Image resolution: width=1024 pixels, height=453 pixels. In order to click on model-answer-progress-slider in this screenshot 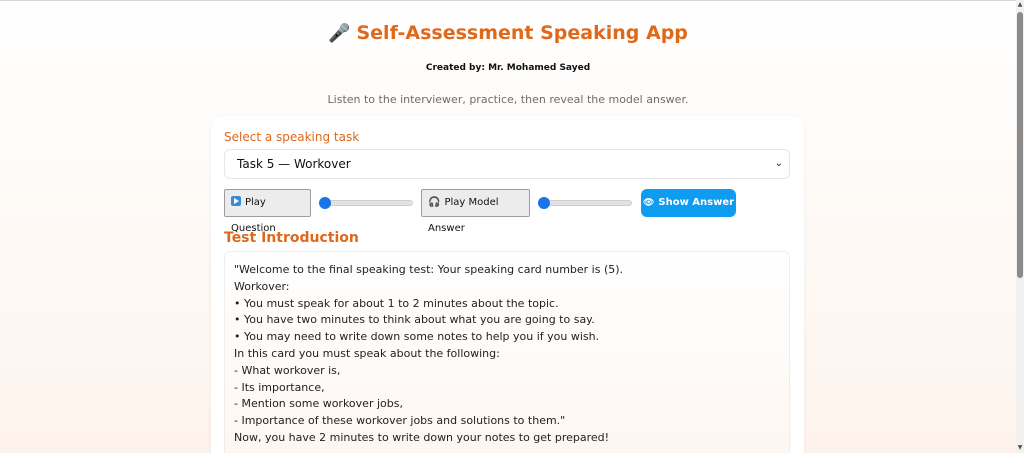, I will do `click(585, 203)`.